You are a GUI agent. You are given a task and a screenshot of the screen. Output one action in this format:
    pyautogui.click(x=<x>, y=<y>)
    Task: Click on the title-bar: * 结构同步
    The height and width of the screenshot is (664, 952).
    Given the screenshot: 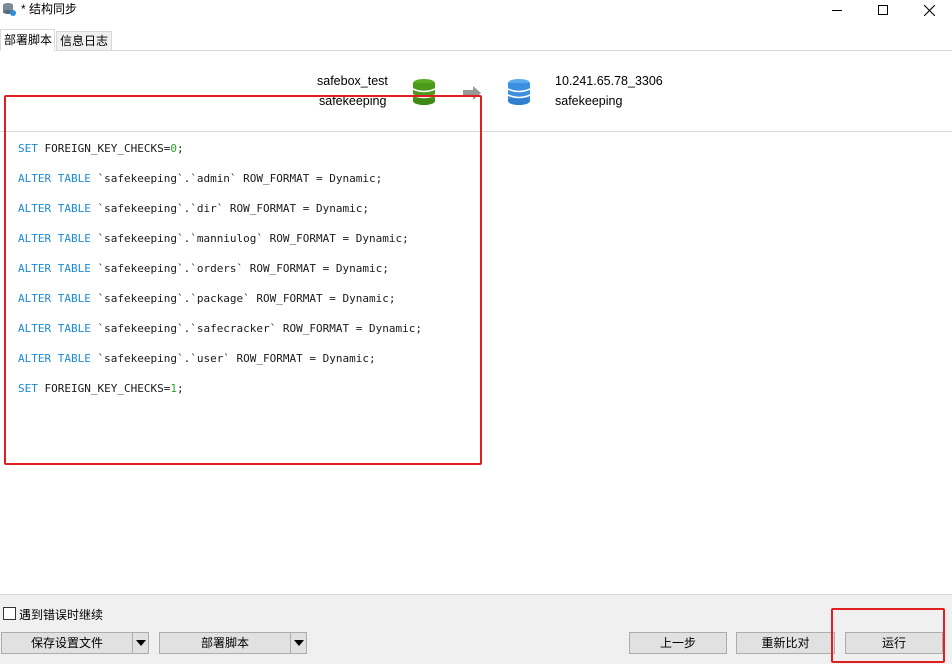 What is the action you would take?
    pyautogui.click(x=476, y=10)
    